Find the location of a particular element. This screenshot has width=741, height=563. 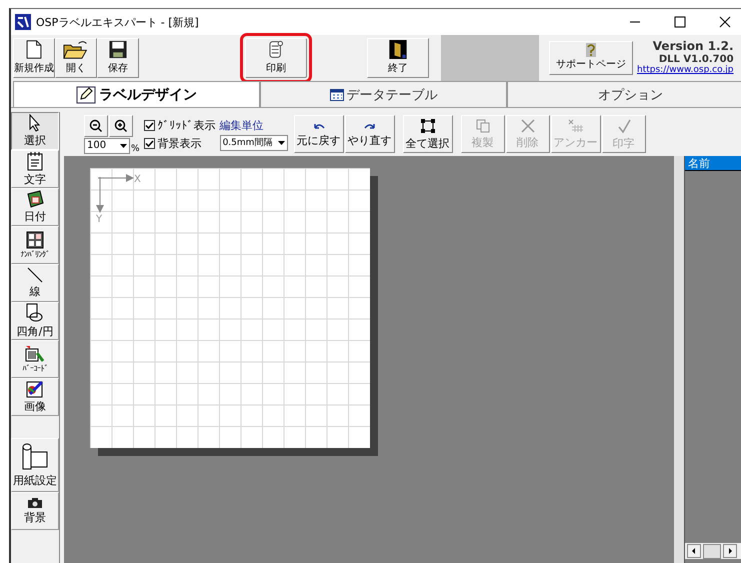

tool-button: 線 is located at coordinates (35, 283).